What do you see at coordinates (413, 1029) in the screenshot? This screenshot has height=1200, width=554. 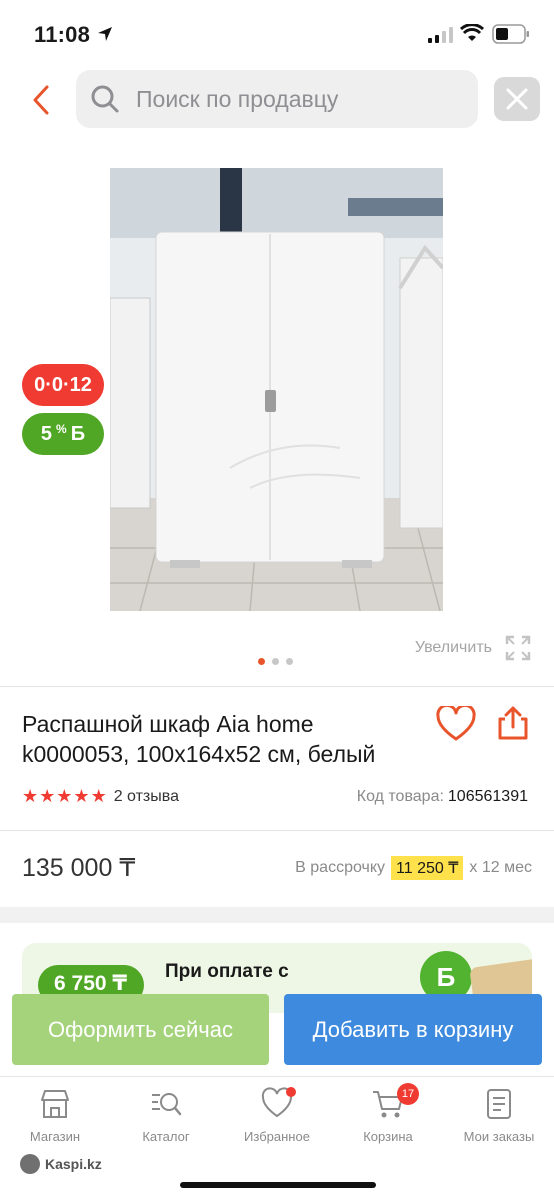 I see `add-to-cart-button: Добавить в корзину` at bounding box center [413, 1029].